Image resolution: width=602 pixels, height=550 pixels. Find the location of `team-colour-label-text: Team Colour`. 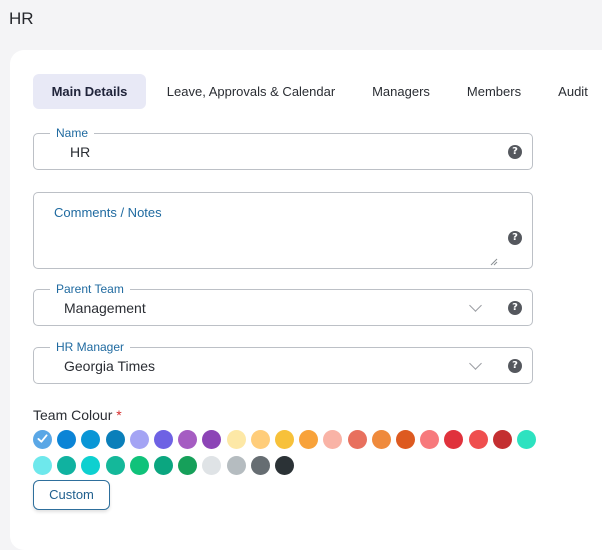

team-colour-label-text: Team Colour is located at coordinates (73, 415).